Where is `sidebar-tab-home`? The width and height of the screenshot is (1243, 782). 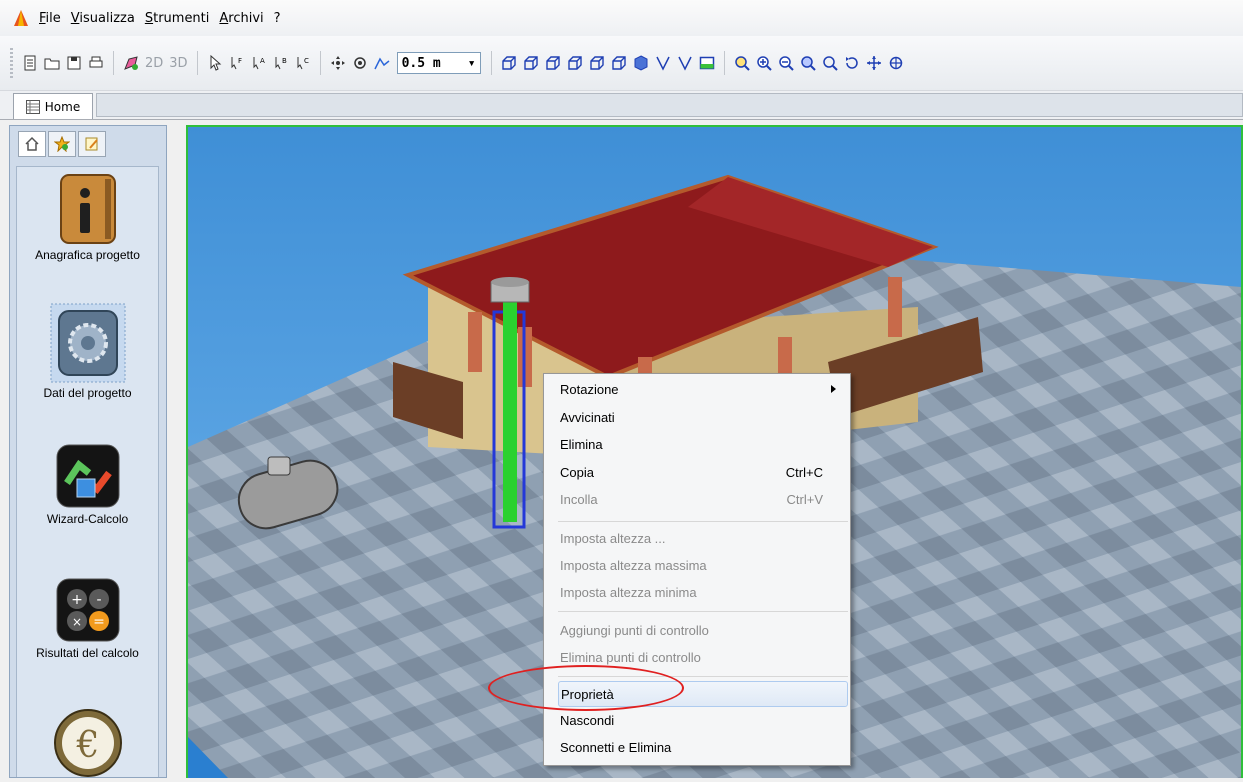 sidebar-tab-home is located at coordinates (32, 144).